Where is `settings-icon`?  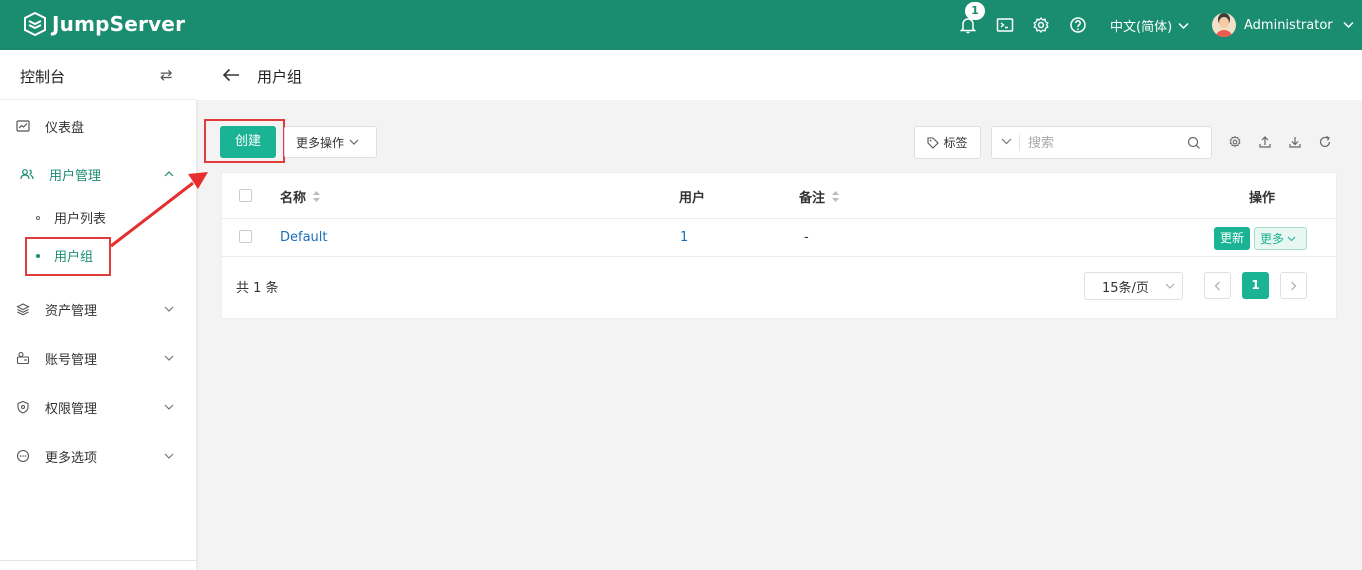
settings-icon is located at coordinates (1235, 142).